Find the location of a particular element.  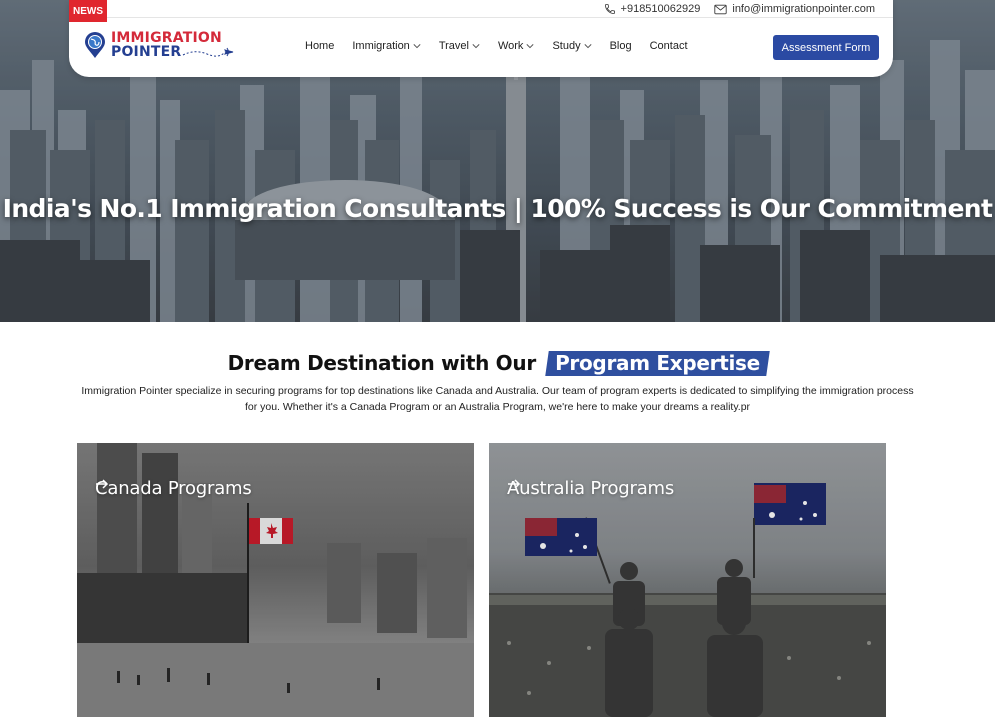

logo-line1: IMMIGRATION is located at coordinates (166, 38).